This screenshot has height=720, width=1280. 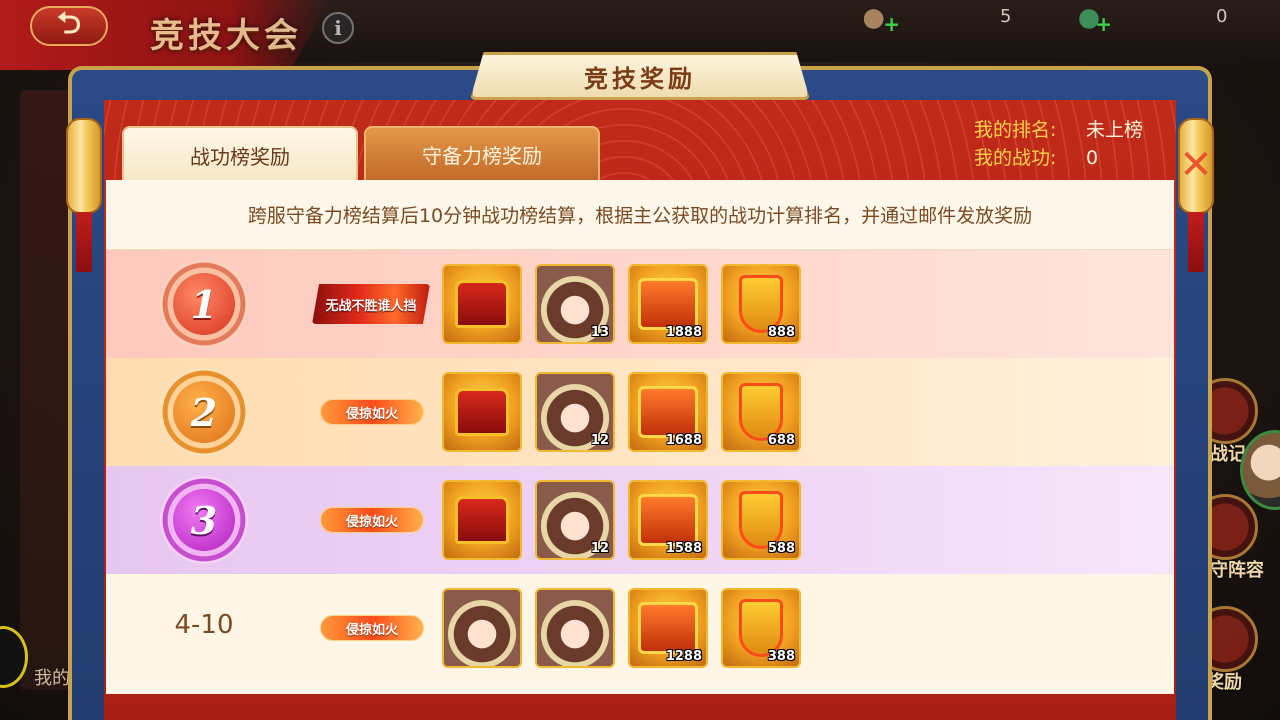 What do you see at coordinates (1115, 130) in the screenshot?
I see `my-rank-value: 未上榜` at bounding box center [1115, 130].